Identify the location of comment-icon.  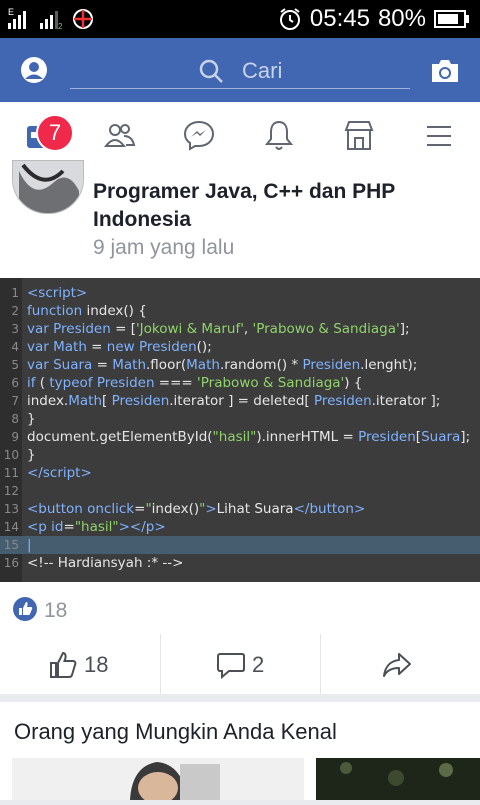
(231, 666).